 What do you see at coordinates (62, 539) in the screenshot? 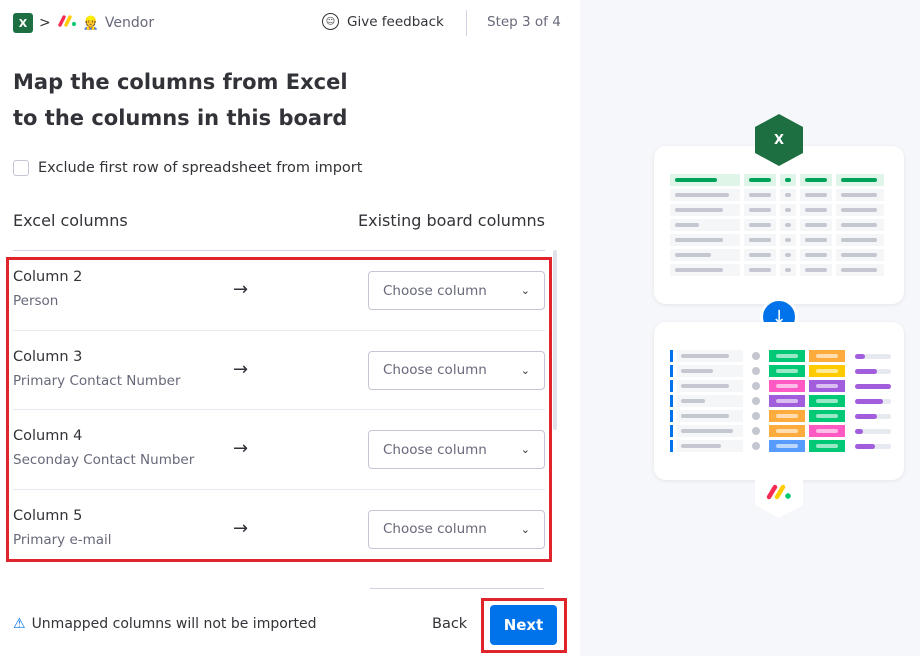
I see `excel-column-header: Primary e-mail` at bounding box center [62, 539].